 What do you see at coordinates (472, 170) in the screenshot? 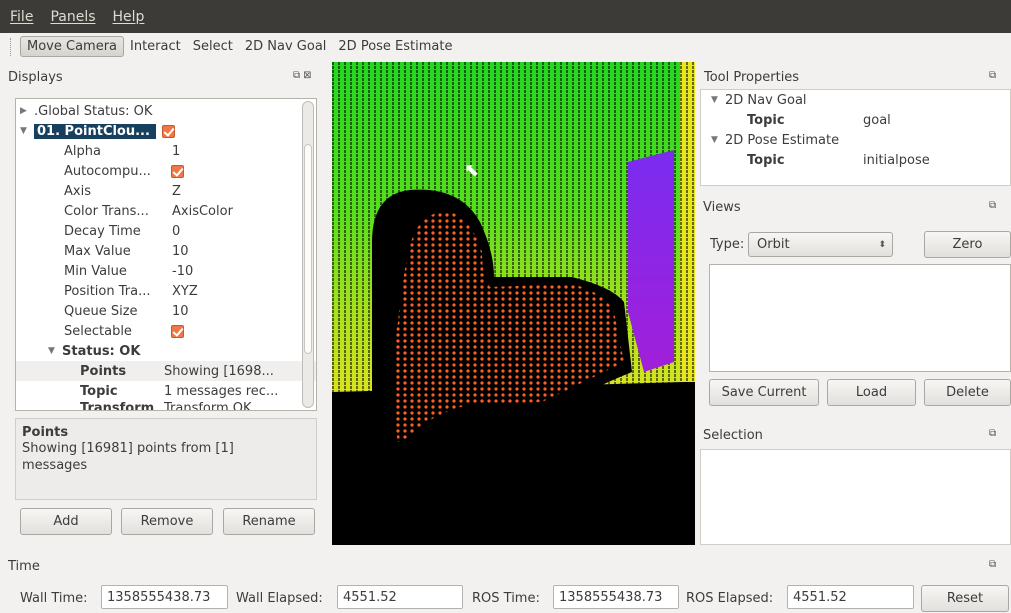
I see `mouse-cursor-icon: ⬉` at bounding box center [472, 170].